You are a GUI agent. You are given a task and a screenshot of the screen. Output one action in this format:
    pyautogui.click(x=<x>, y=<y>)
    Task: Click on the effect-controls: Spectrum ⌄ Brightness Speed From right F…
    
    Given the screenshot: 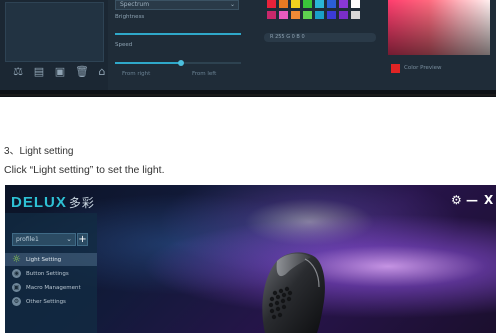 What is the action you would take?
    pyautogui.click(x=184, y=45)
    